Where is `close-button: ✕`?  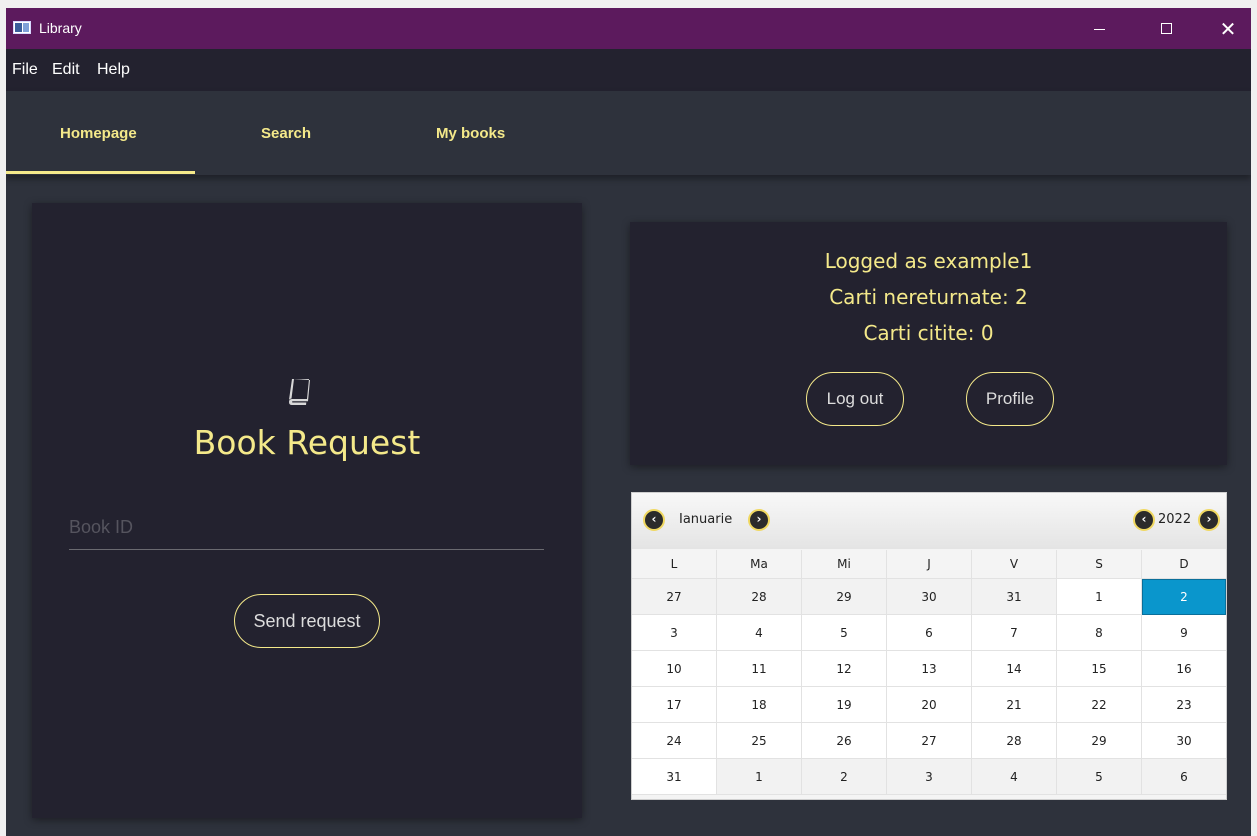
close-button: ✕ is located at coordinates (1228, 28).